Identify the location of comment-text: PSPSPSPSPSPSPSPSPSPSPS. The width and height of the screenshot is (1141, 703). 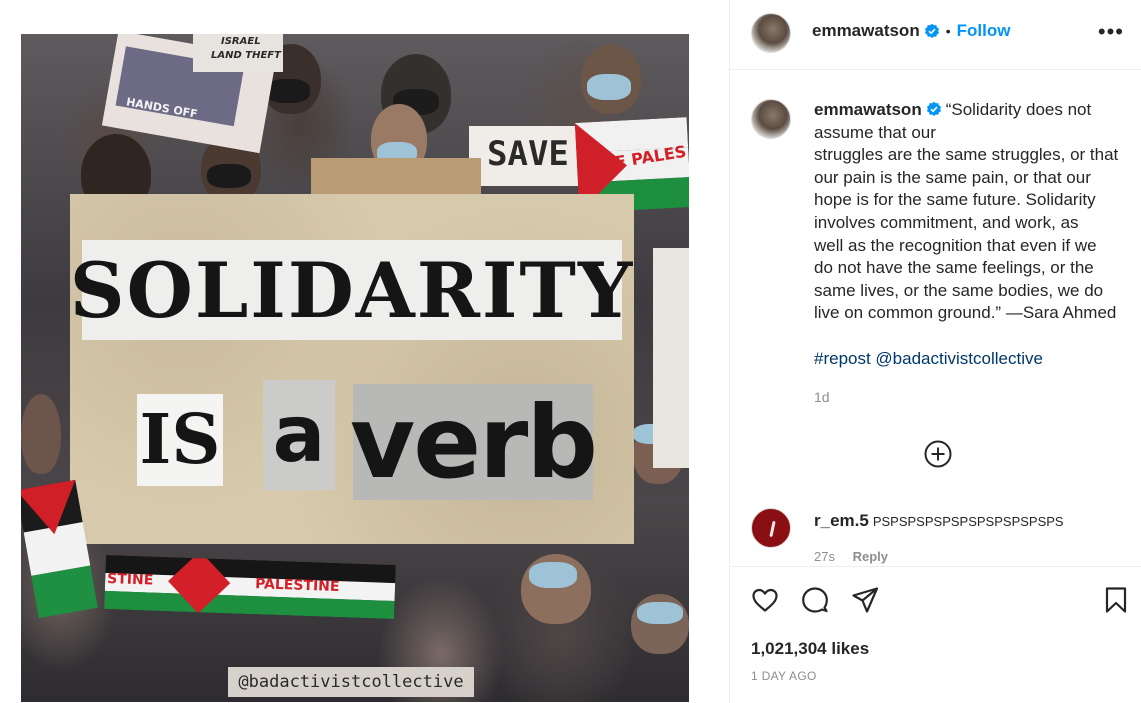
(968, 521).